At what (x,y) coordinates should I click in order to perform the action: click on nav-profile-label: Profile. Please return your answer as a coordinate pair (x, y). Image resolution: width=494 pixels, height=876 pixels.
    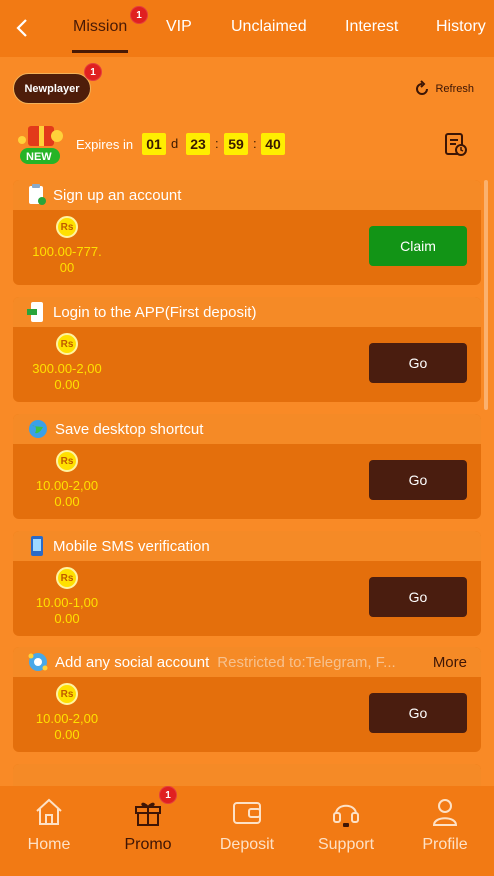
    Looking at the image, I should click on (445, 844).